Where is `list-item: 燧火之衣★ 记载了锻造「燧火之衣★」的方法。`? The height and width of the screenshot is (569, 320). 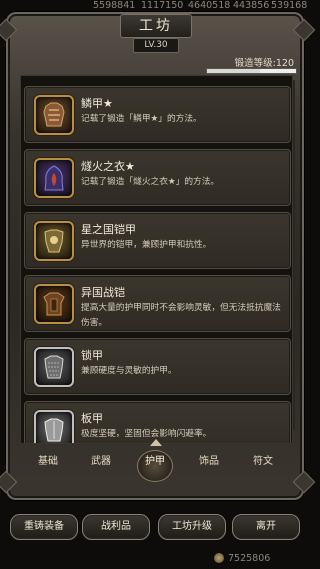
list-item: 燧火之衣★ 记载了锻造「燧火之衣★」的方法。 is located at coordinates (157, 177).